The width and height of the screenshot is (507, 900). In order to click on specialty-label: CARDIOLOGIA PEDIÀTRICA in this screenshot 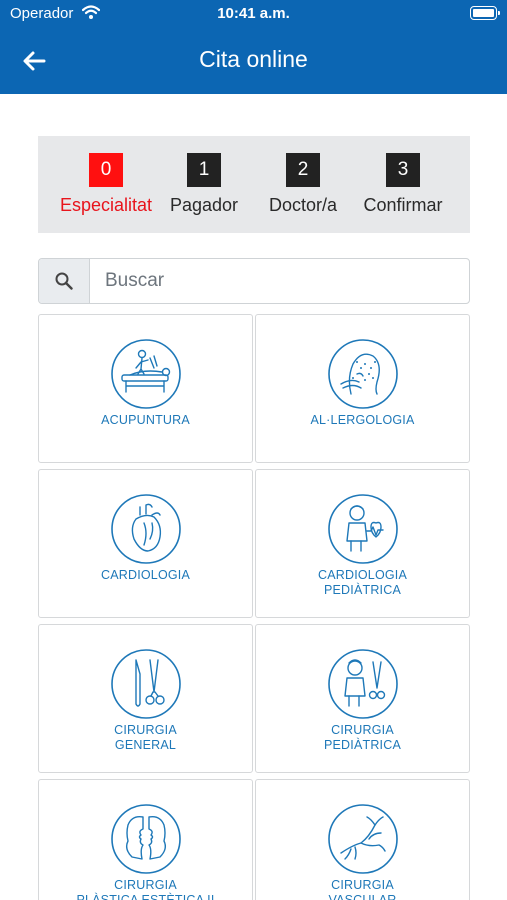, I will do `click(362, 582)`.